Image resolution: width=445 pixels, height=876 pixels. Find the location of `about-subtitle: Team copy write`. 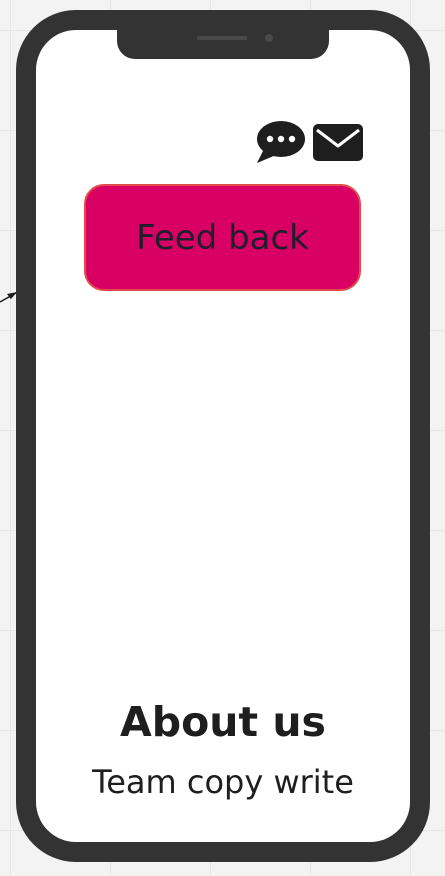

about-subtitle: Team copy write is located at coordinates (223, 782).